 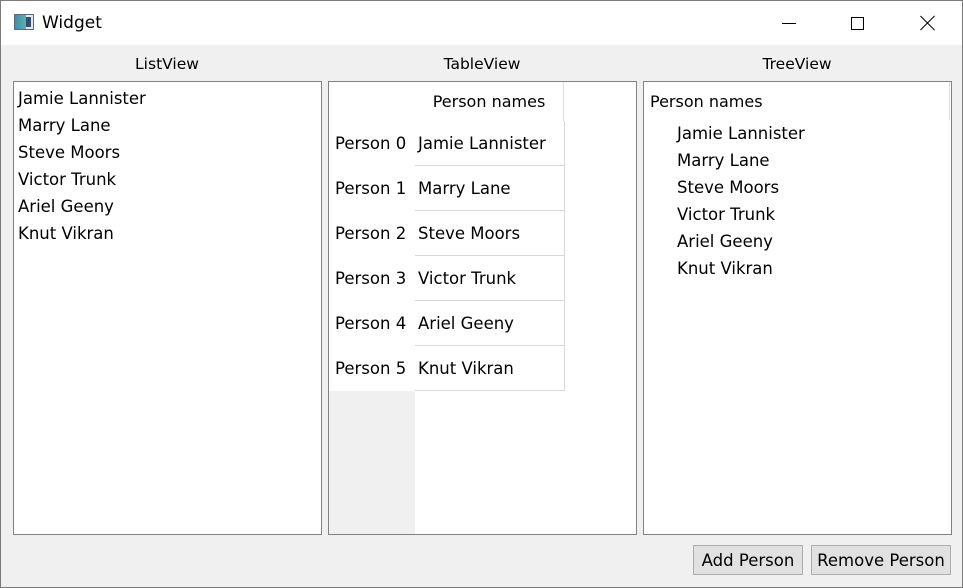 What do you see at coordinates (167, 64) in the screenshot?
I see `list-view-label: ListView` at bounding box center [167, 64].